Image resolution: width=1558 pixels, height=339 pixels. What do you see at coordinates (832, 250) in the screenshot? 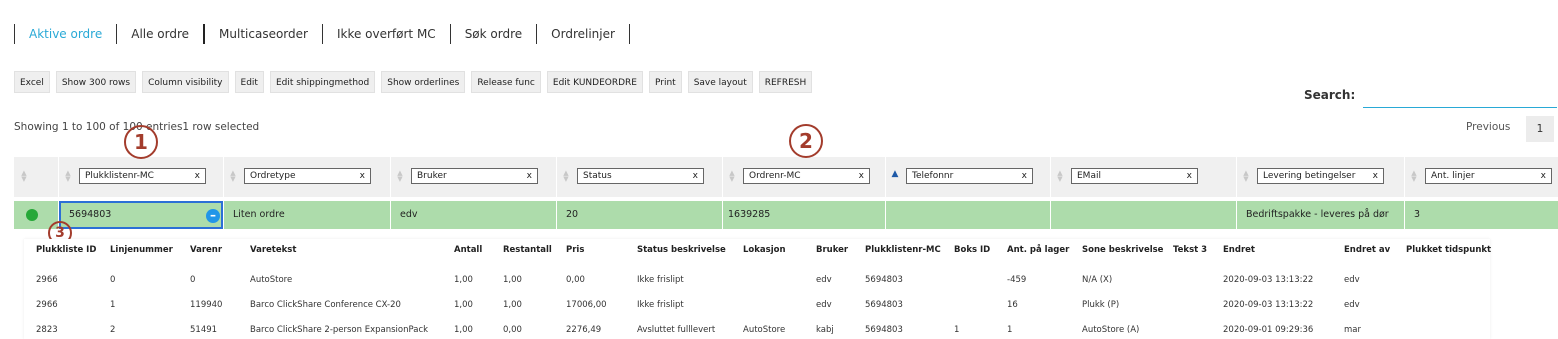
I see `detail-header-bruker: Bruker` at bounding box center [832, 250].